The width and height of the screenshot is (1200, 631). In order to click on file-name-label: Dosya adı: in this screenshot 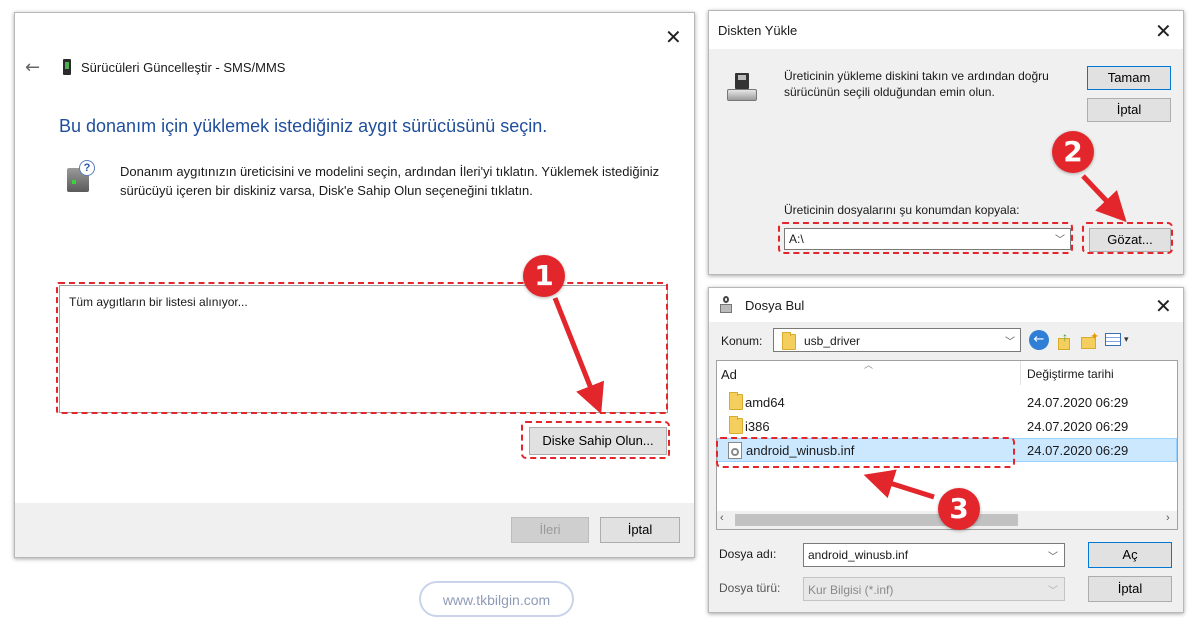, I will do `click(748, 554)`.